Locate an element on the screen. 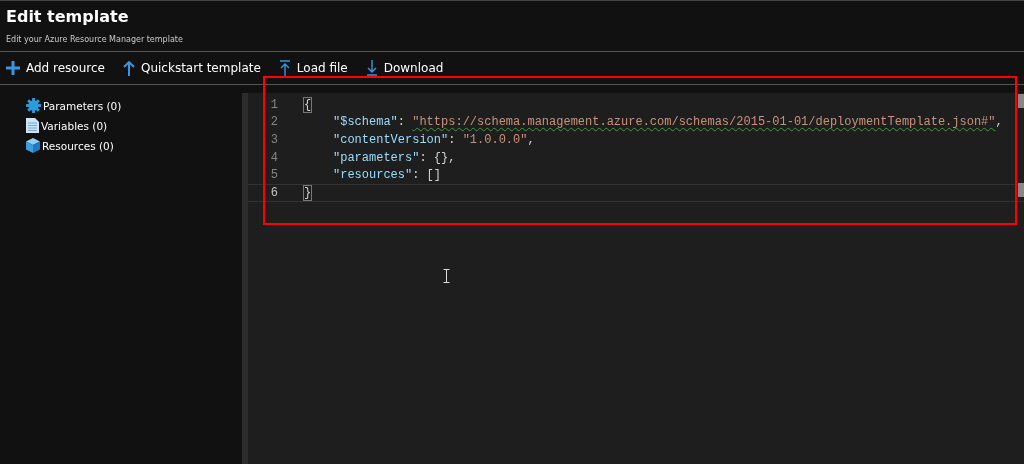  code-line: } is located at coordinates (308, 192).